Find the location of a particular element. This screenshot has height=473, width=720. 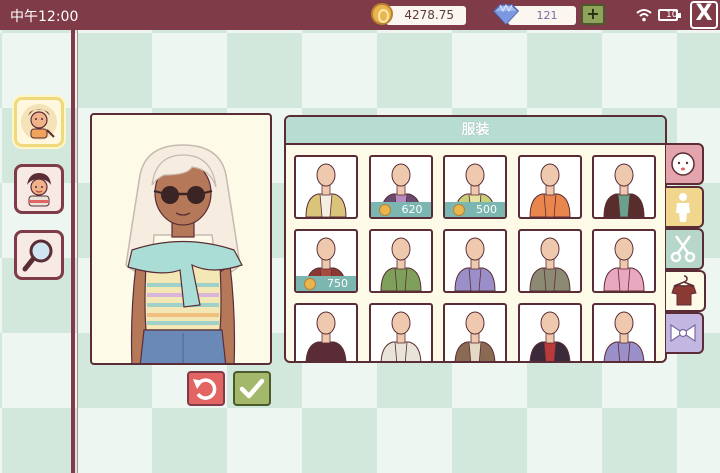

item-price: 750 is located at coordinates (326, 283).